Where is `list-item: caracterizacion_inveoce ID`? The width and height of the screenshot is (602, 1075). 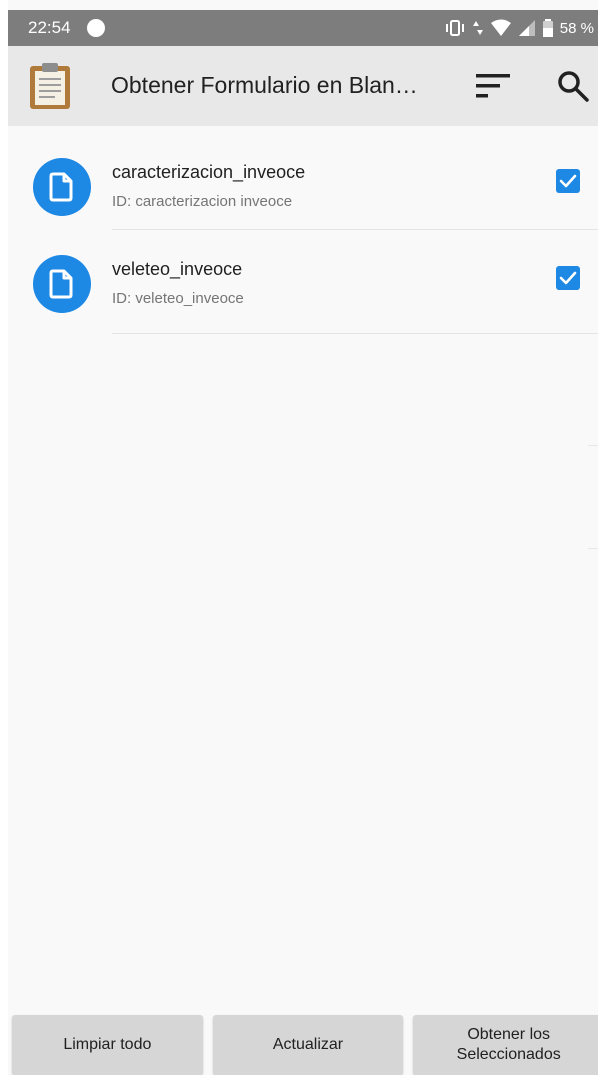 list-item: caracterizacion_inveoce ID is located at coordinates (303, 178).